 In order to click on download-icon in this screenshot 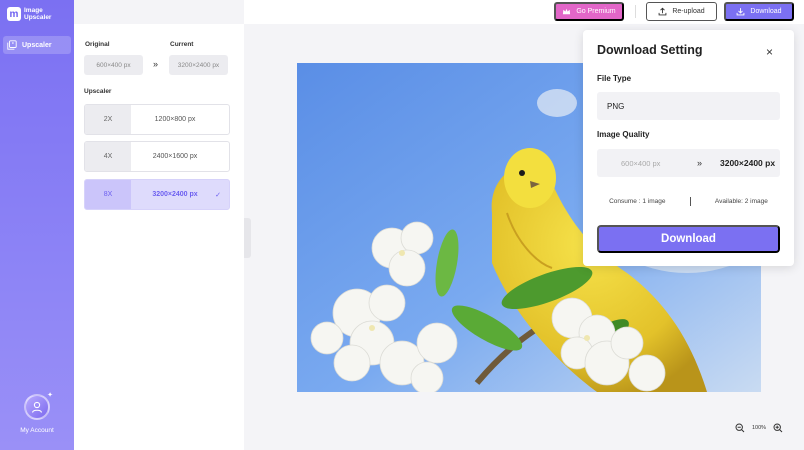, I will do `click(741, 12)`.